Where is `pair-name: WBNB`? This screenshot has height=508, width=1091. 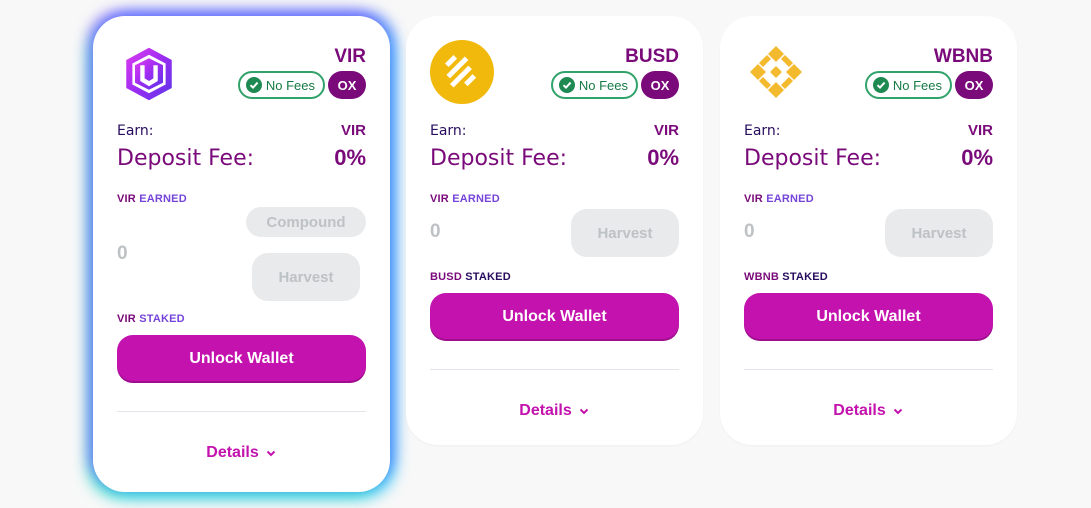
pair-name: WBNB is located at coordinates (963, 56).